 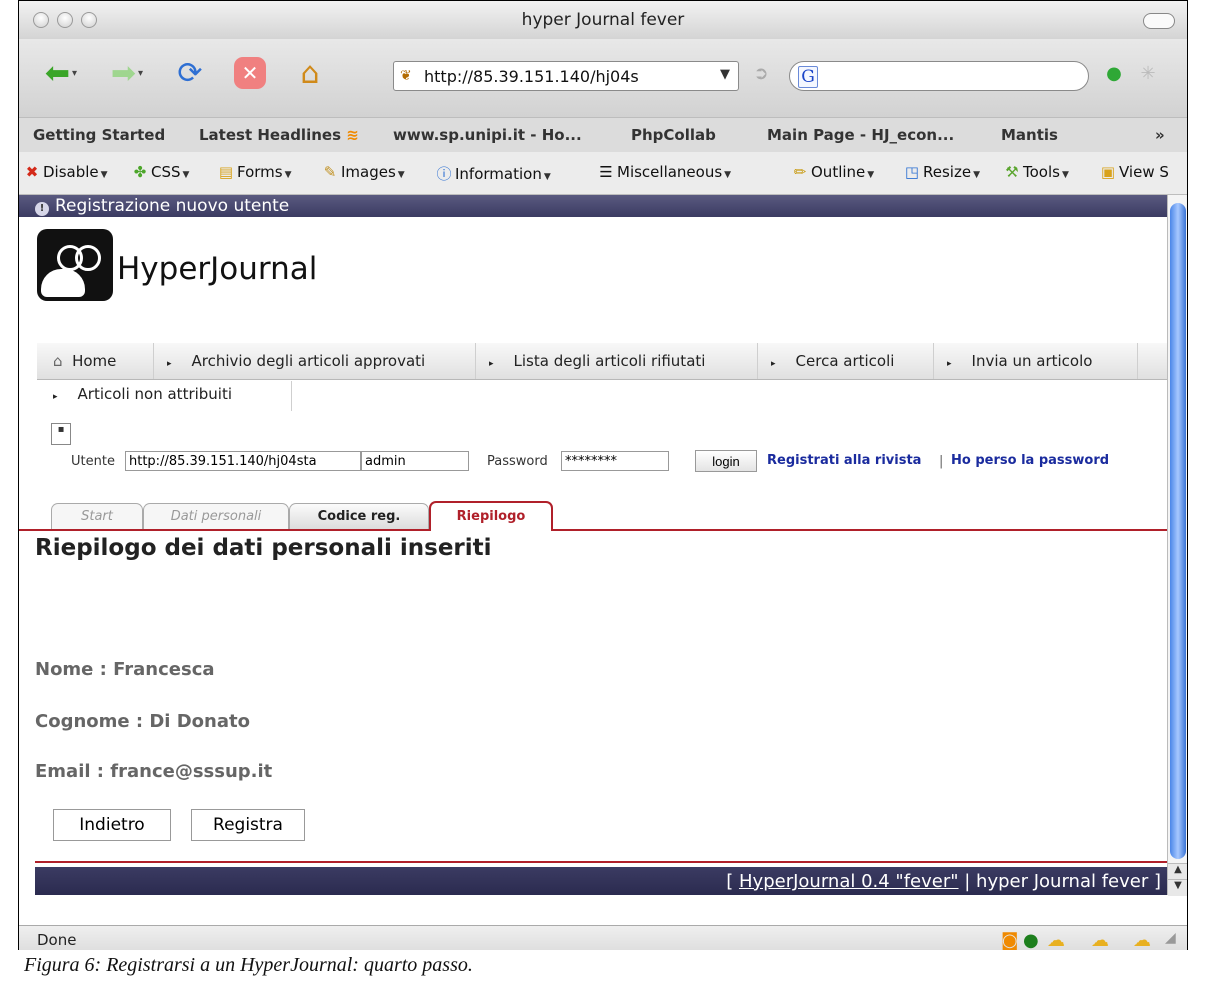 What do you see at coordinates (1031, 940) in the screenshot?
I see `green-status-icon: ●` at bounding box center [1031, 940].